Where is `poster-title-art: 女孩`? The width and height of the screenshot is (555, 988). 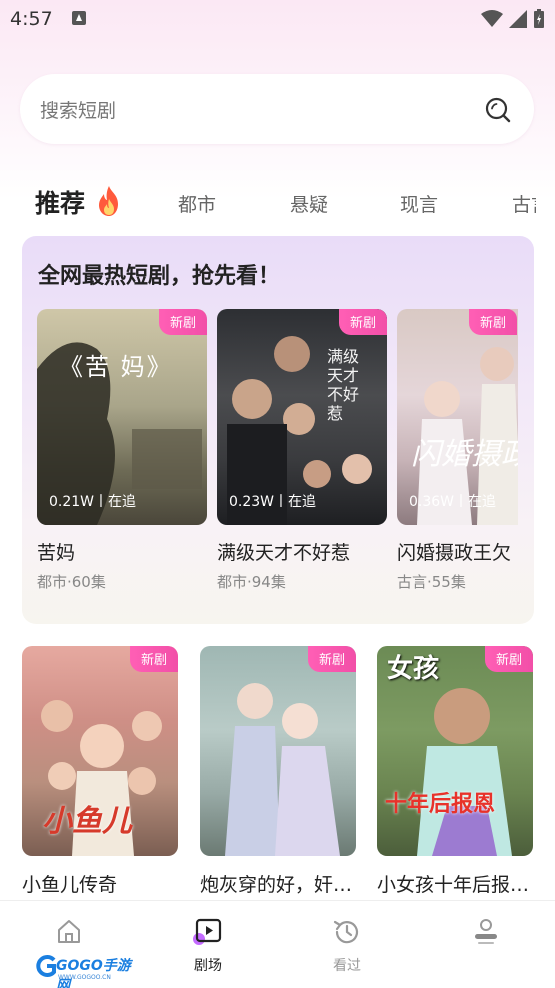
poster-title-art: 女孩 is located at coordinates (413, 669).